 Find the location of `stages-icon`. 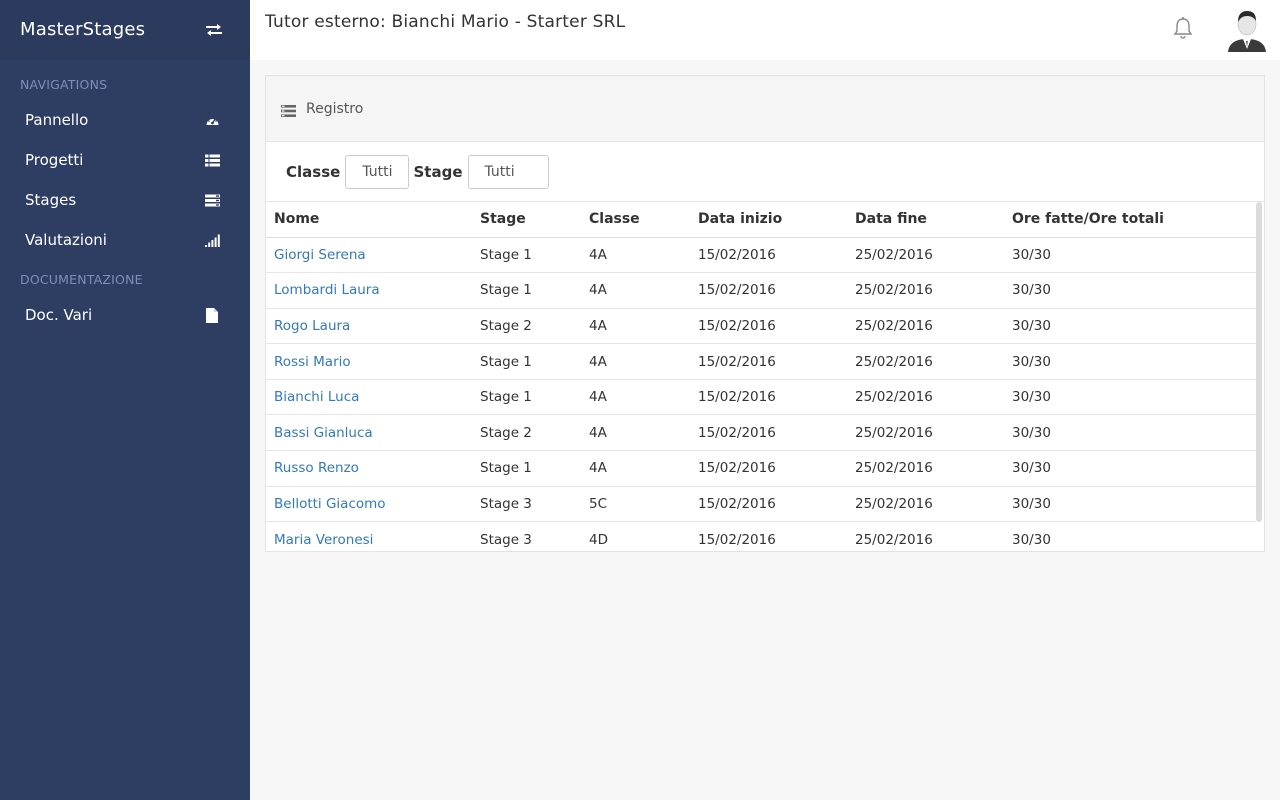

stages-icon is located at coordinates (212, 200).